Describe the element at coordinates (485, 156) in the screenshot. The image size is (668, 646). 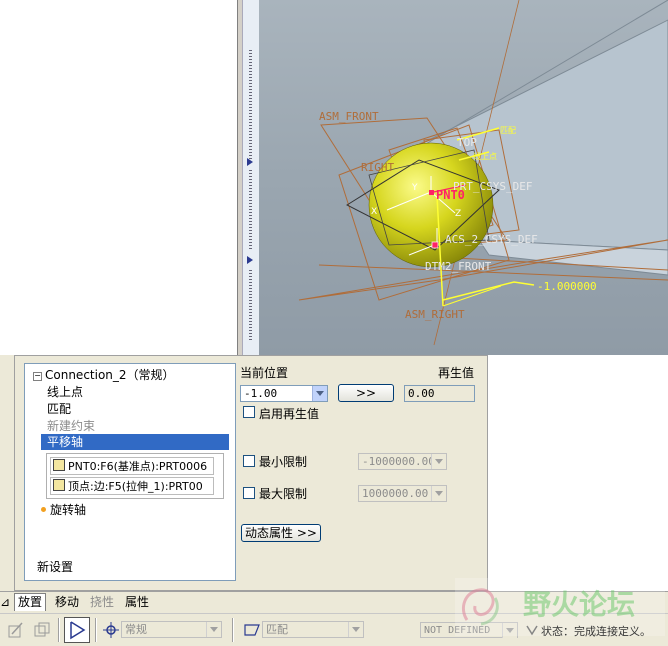
I see `tag-point-on-line: 线上点` at that location.